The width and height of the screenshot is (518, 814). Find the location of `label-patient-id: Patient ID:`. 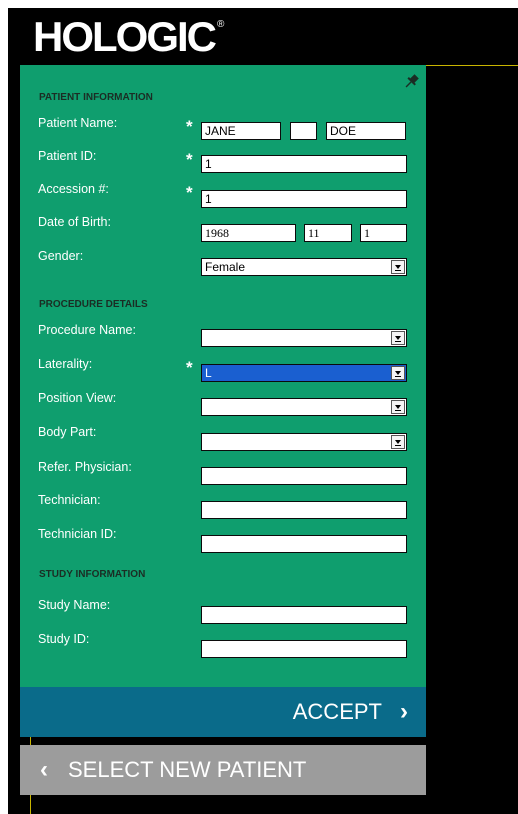

label-patient-id: Patient ID: is located at coordinates (67, 156).